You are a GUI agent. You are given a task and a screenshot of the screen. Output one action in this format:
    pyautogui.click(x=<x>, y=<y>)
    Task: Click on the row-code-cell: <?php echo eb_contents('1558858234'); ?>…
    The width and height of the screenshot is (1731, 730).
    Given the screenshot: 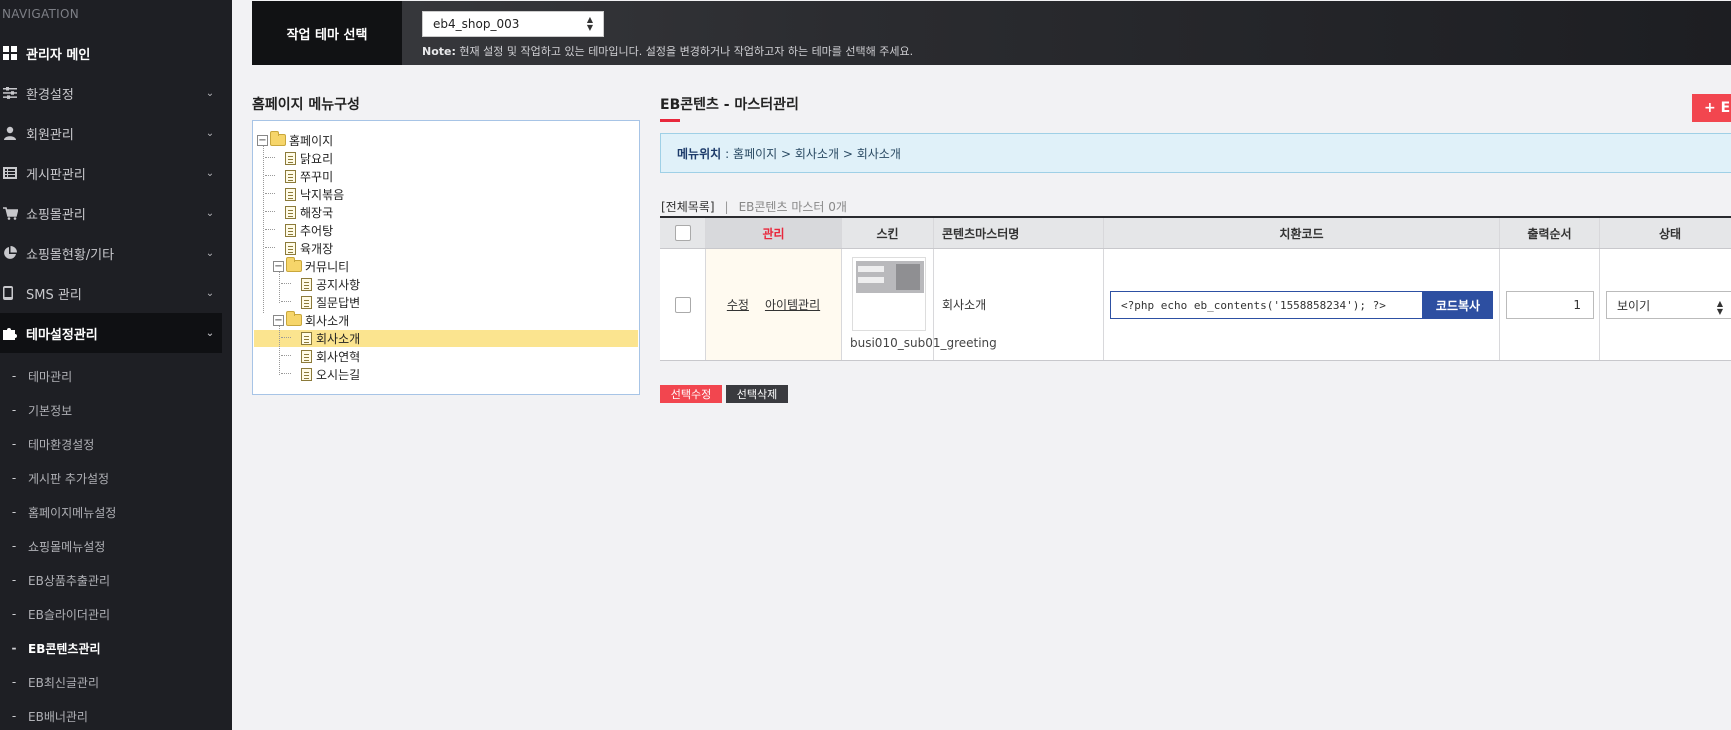 What is the action you would take?
    pyautogui.click(x=1302, y=304)
    